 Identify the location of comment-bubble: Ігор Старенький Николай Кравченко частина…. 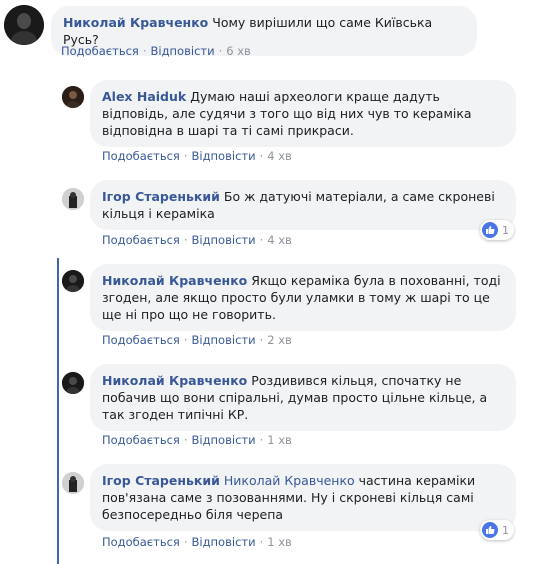
(303, 497).